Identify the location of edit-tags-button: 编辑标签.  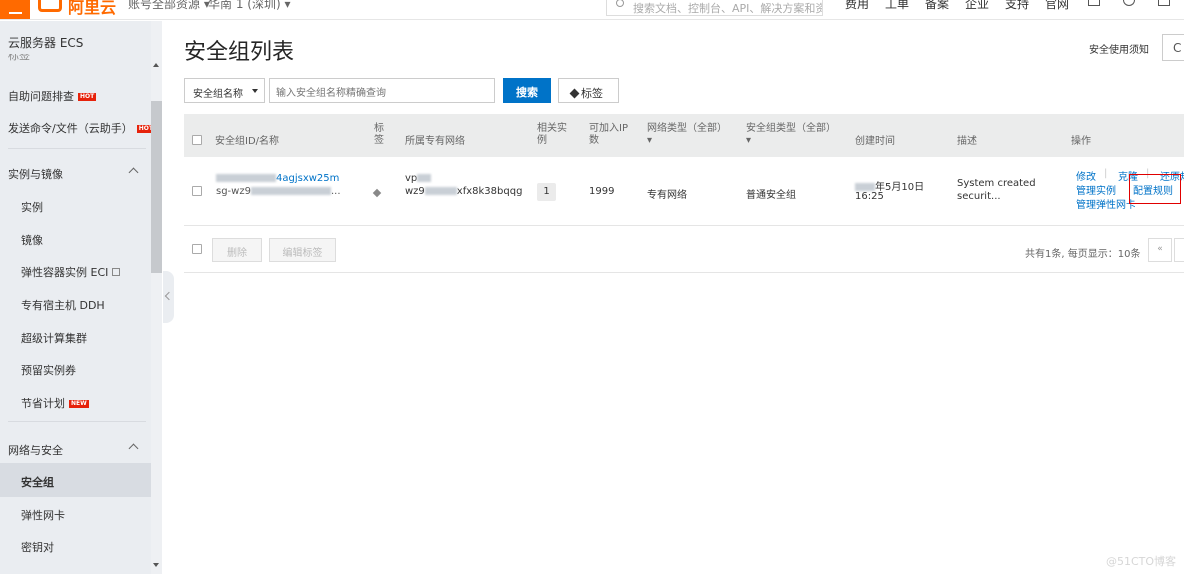
(302, 250).